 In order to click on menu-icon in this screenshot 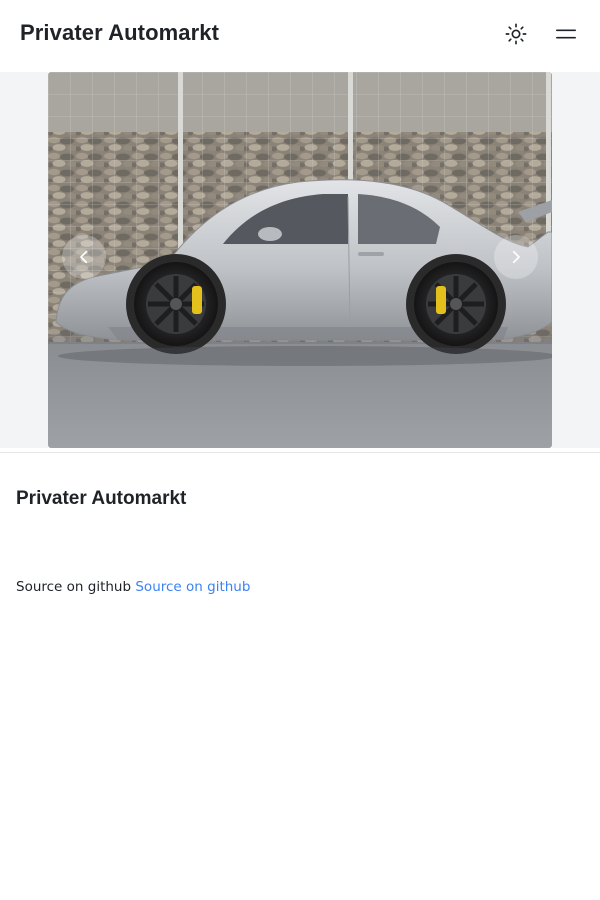, I will do `click(566, 34)`.